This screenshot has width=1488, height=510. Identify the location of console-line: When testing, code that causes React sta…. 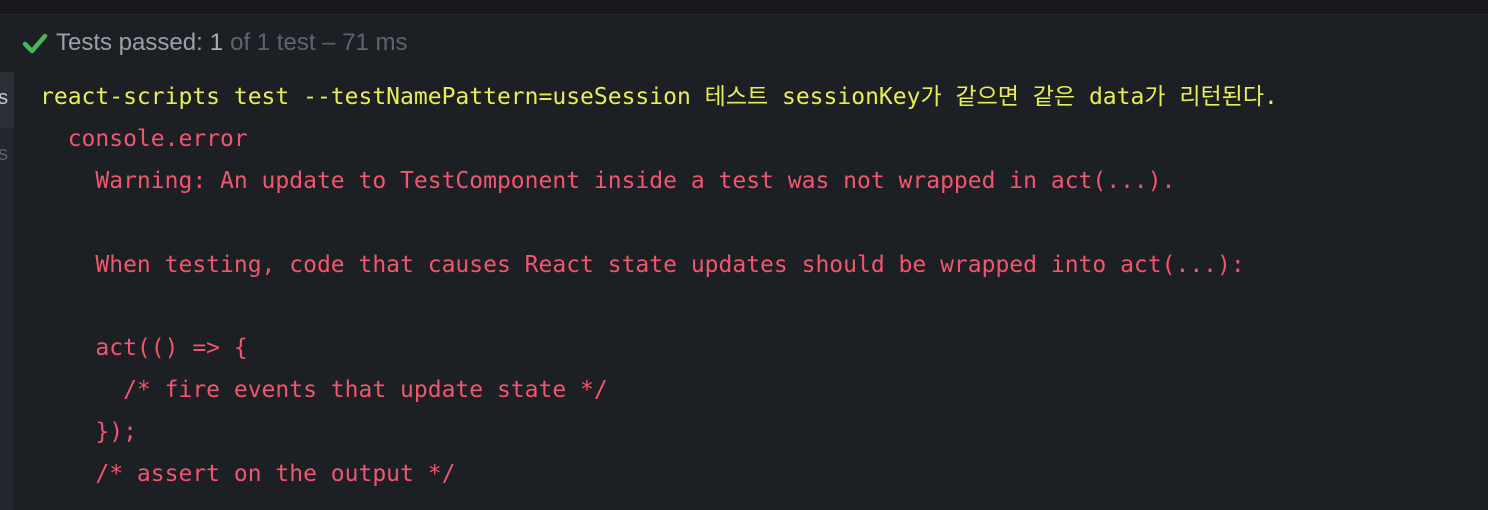
(642, 265).